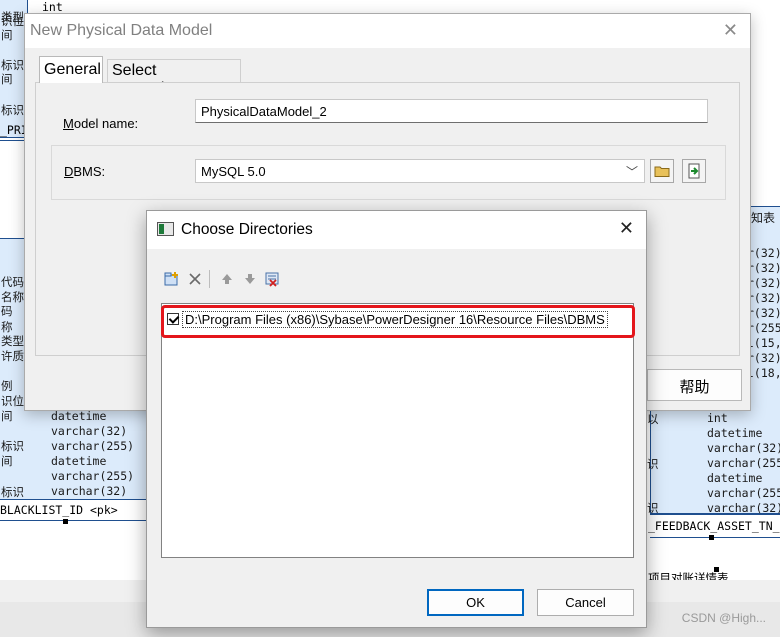 The width and height of the screenshot is (780, 637). What do you see at coordinates (694, 385) in the screenshot?
I see `help-button: 帮助` at bounding box center [694, 385].